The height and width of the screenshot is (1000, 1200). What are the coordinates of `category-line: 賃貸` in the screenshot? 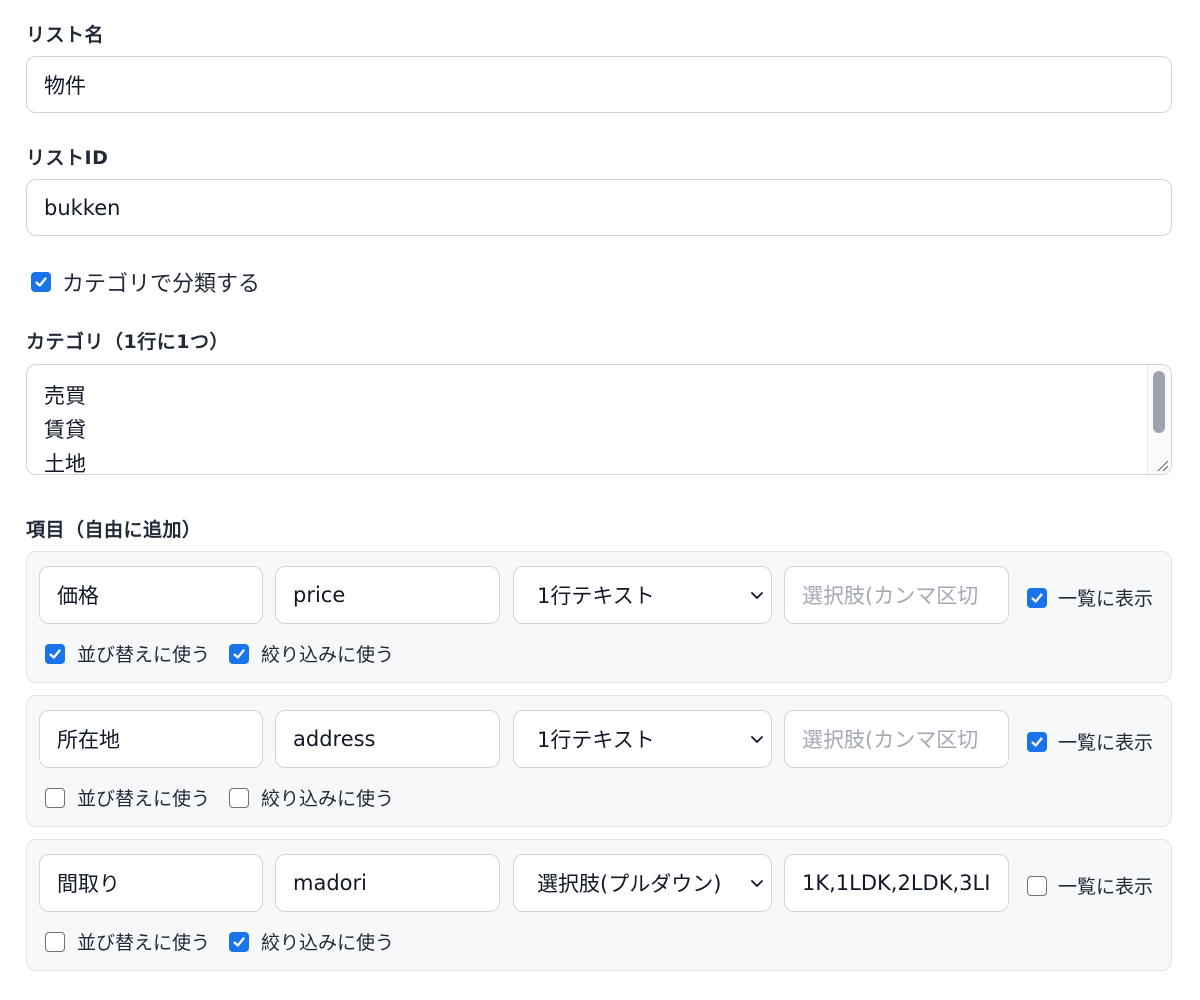 It's located at (65, 430).